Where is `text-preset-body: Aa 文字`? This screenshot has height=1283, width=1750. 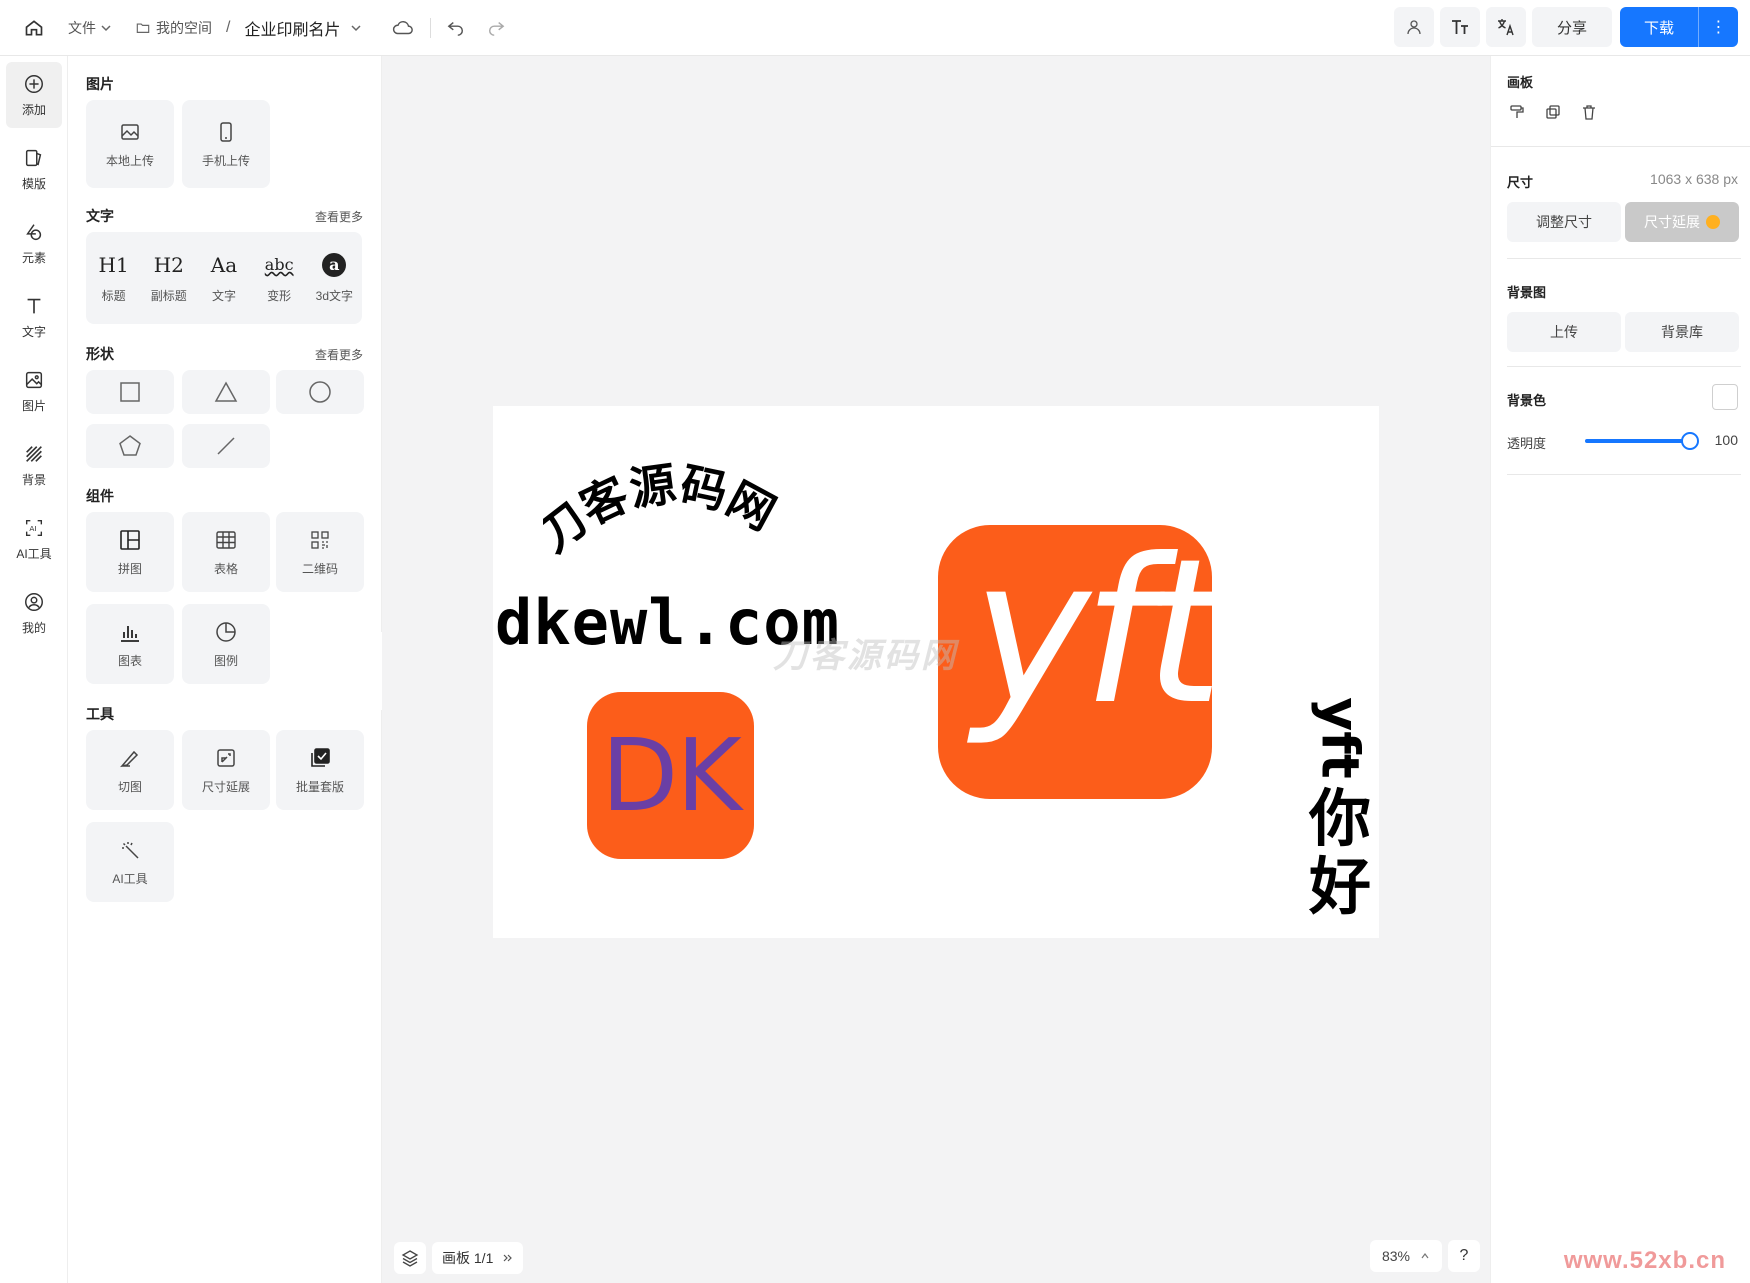
text-preset-body: Aa 文字 is located at coordinates (224, 278).